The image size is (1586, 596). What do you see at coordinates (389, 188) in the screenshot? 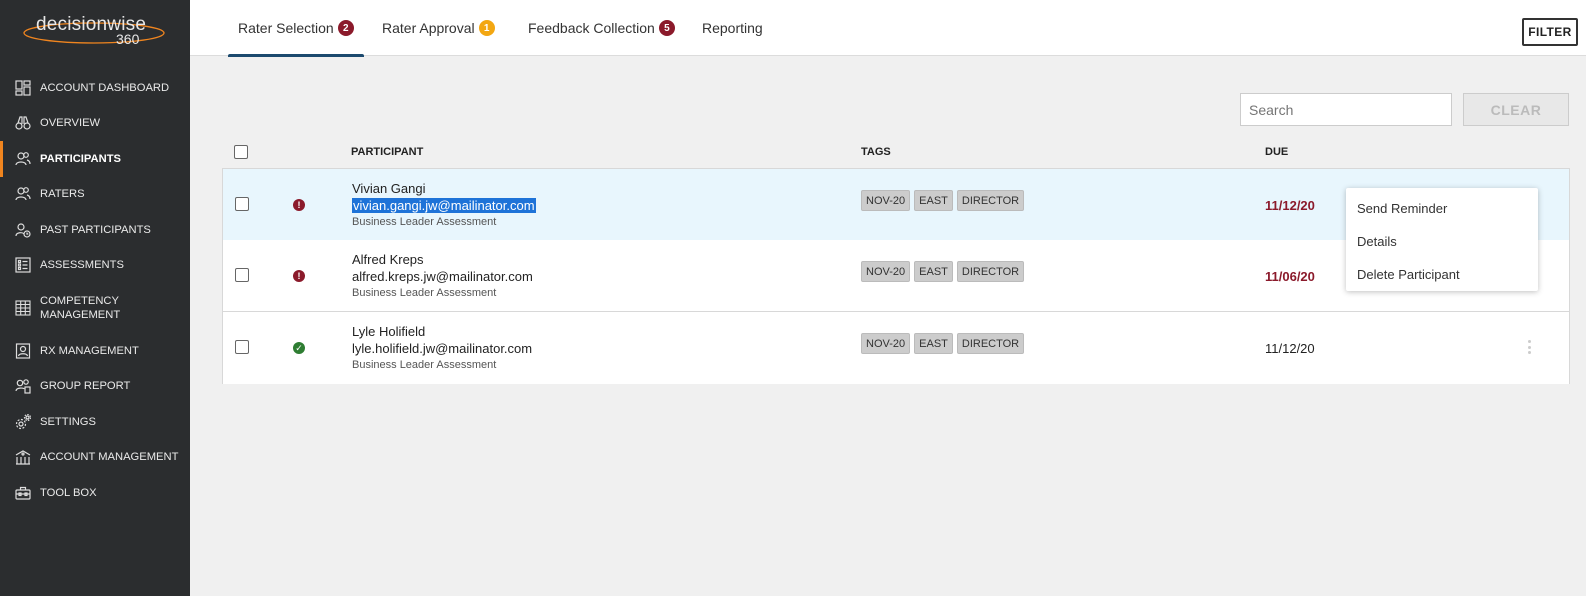
I see `participant-name: Vivian Gangi` at bounding box center [389, 188].